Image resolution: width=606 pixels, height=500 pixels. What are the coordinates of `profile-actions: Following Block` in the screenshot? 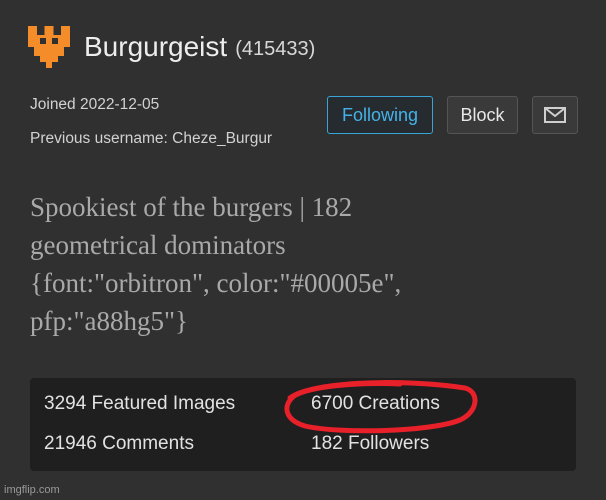 It's located at (459, 115).